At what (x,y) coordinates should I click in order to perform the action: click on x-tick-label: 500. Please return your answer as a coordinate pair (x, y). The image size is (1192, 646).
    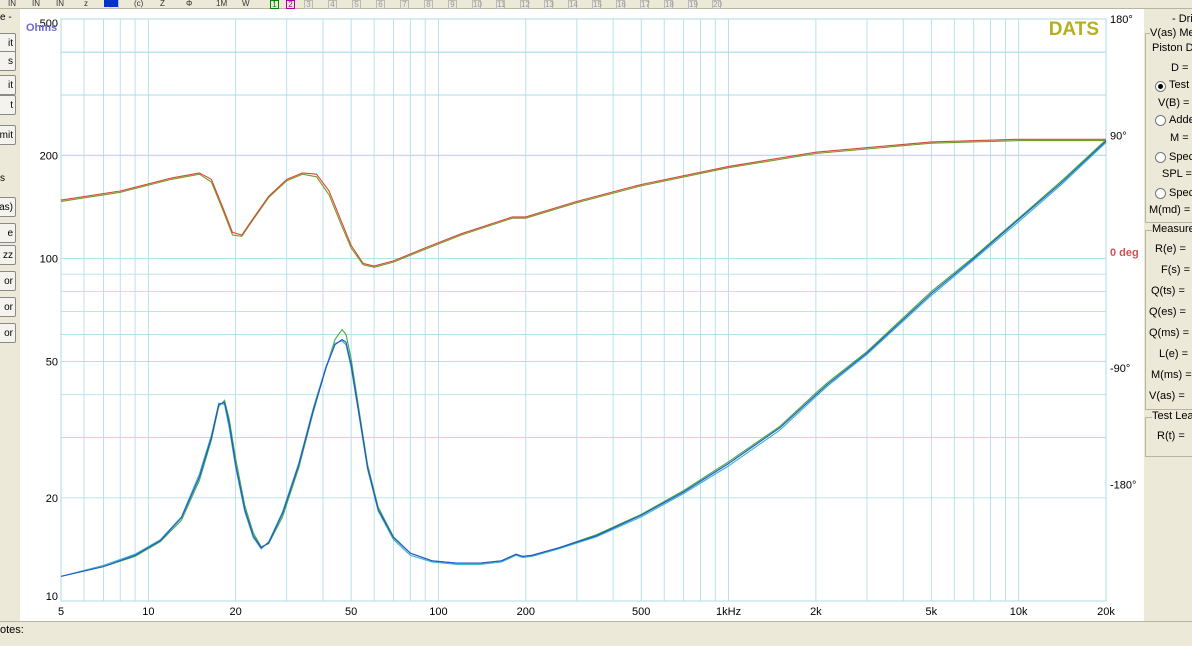
    Looking at the image, I should click on (641, 612).